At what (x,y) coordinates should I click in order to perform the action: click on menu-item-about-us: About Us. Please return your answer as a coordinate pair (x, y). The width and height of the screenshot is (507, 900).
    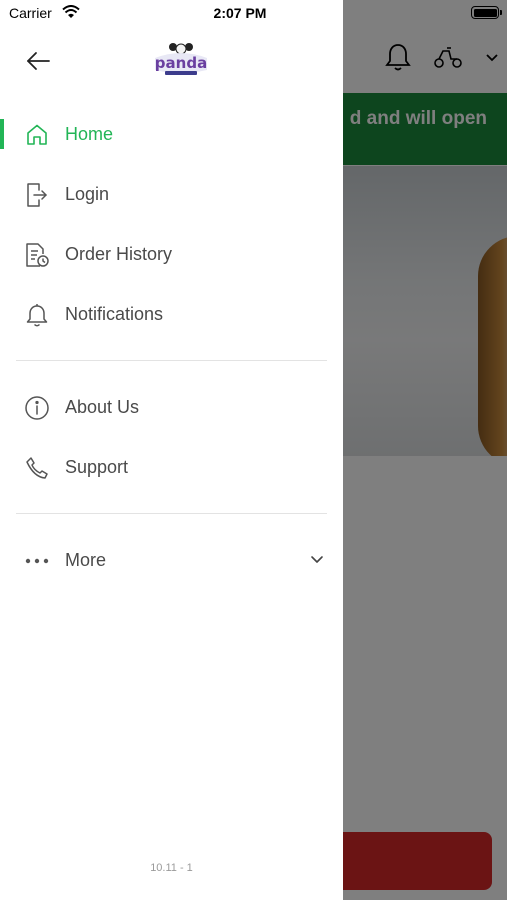
    Looking at the image, I should click on (171, 407).